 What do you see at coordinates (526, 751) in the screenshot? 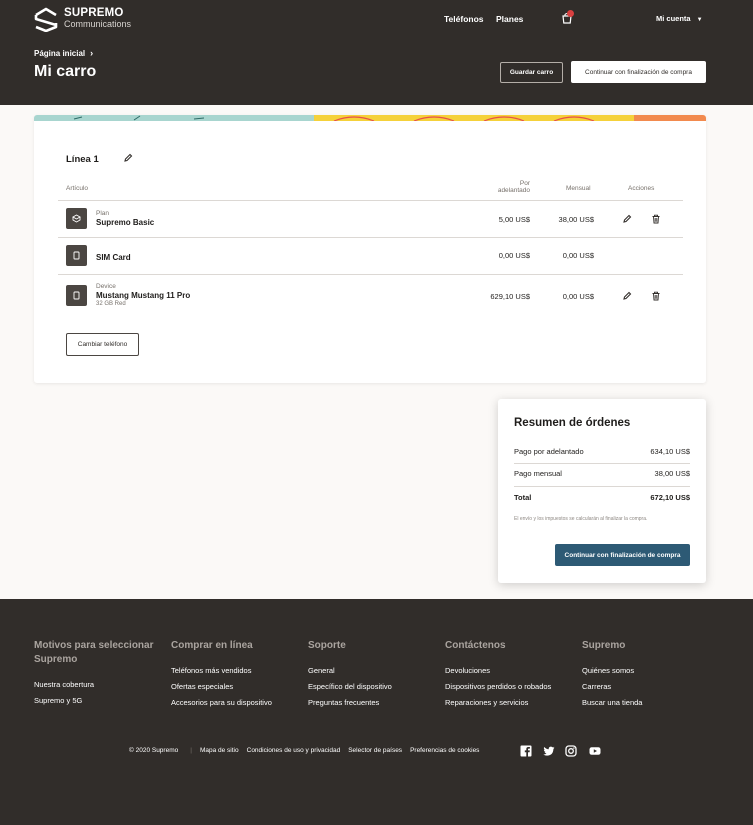
I see `facebook-icon` at bounding box center [526, 751].